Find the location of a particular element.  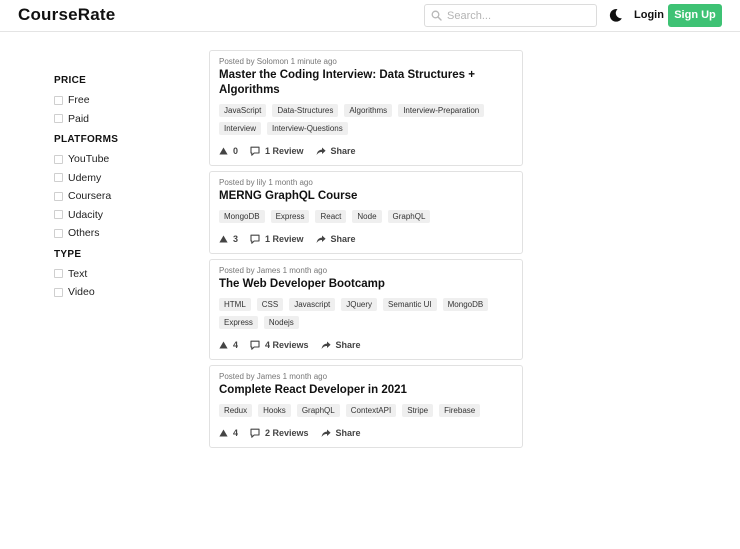

tag-data-structures: Data-Structures is located at coordinates (305, 110).